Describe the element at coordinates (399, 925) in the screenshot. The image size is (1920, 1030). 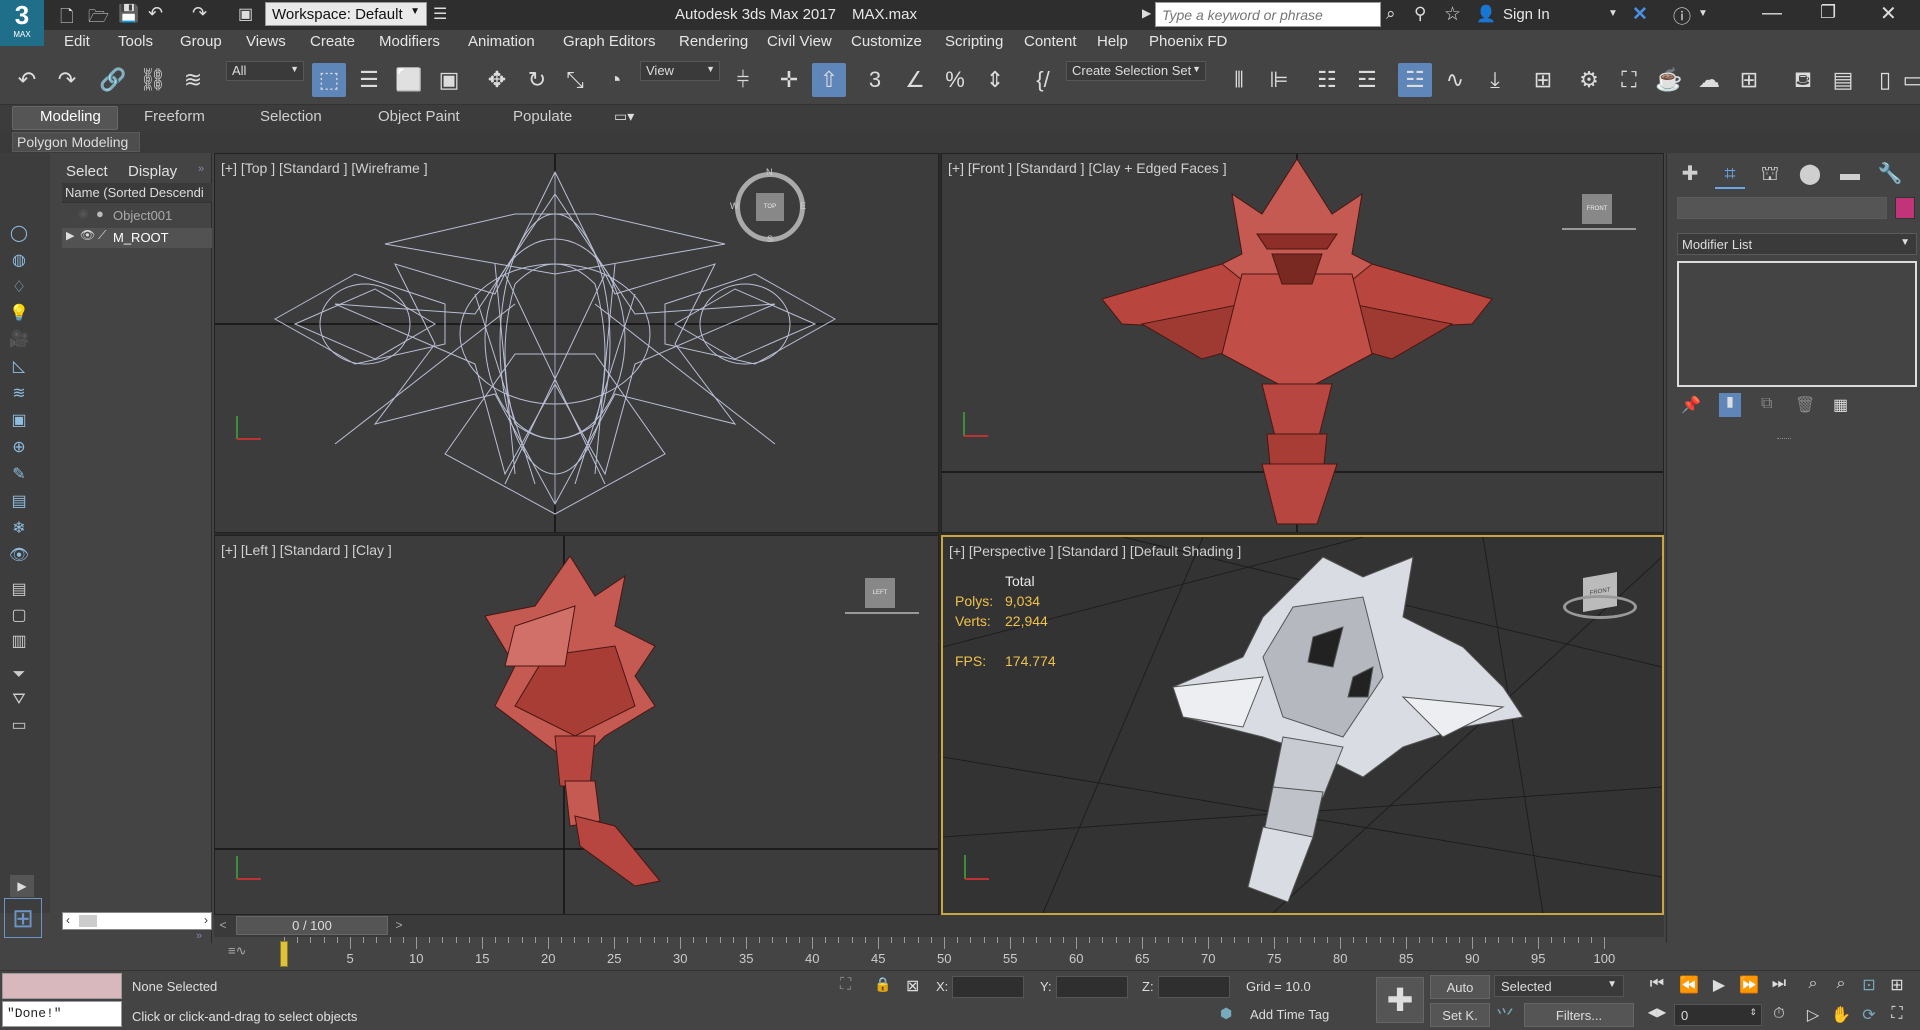
I see `time-next-icon: >` at that location.